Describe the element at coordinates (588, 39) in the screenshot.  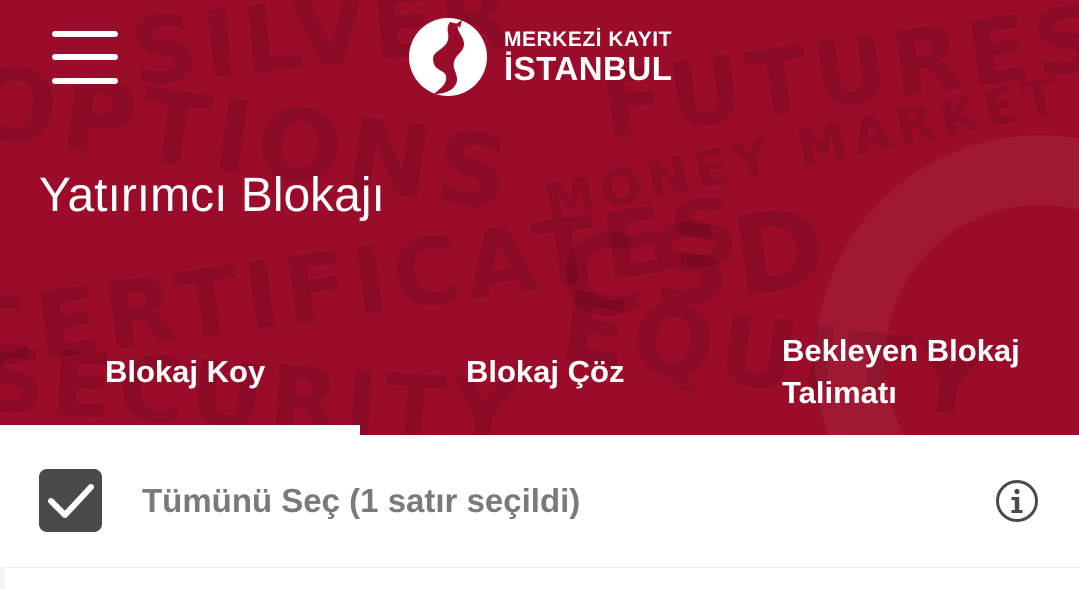
I see `brand-line-1: MERKEZİ KAYIT` at that location.